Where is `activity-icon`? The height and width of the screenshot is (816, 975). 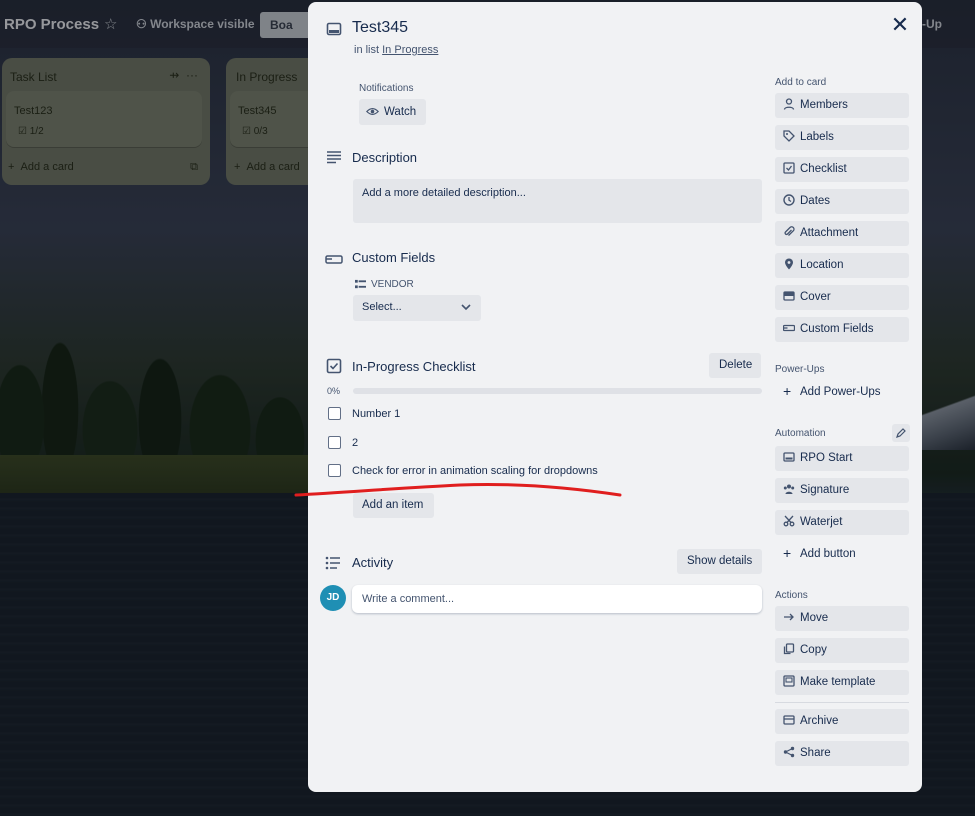 activity-icon is located at coordinates (332, 563).